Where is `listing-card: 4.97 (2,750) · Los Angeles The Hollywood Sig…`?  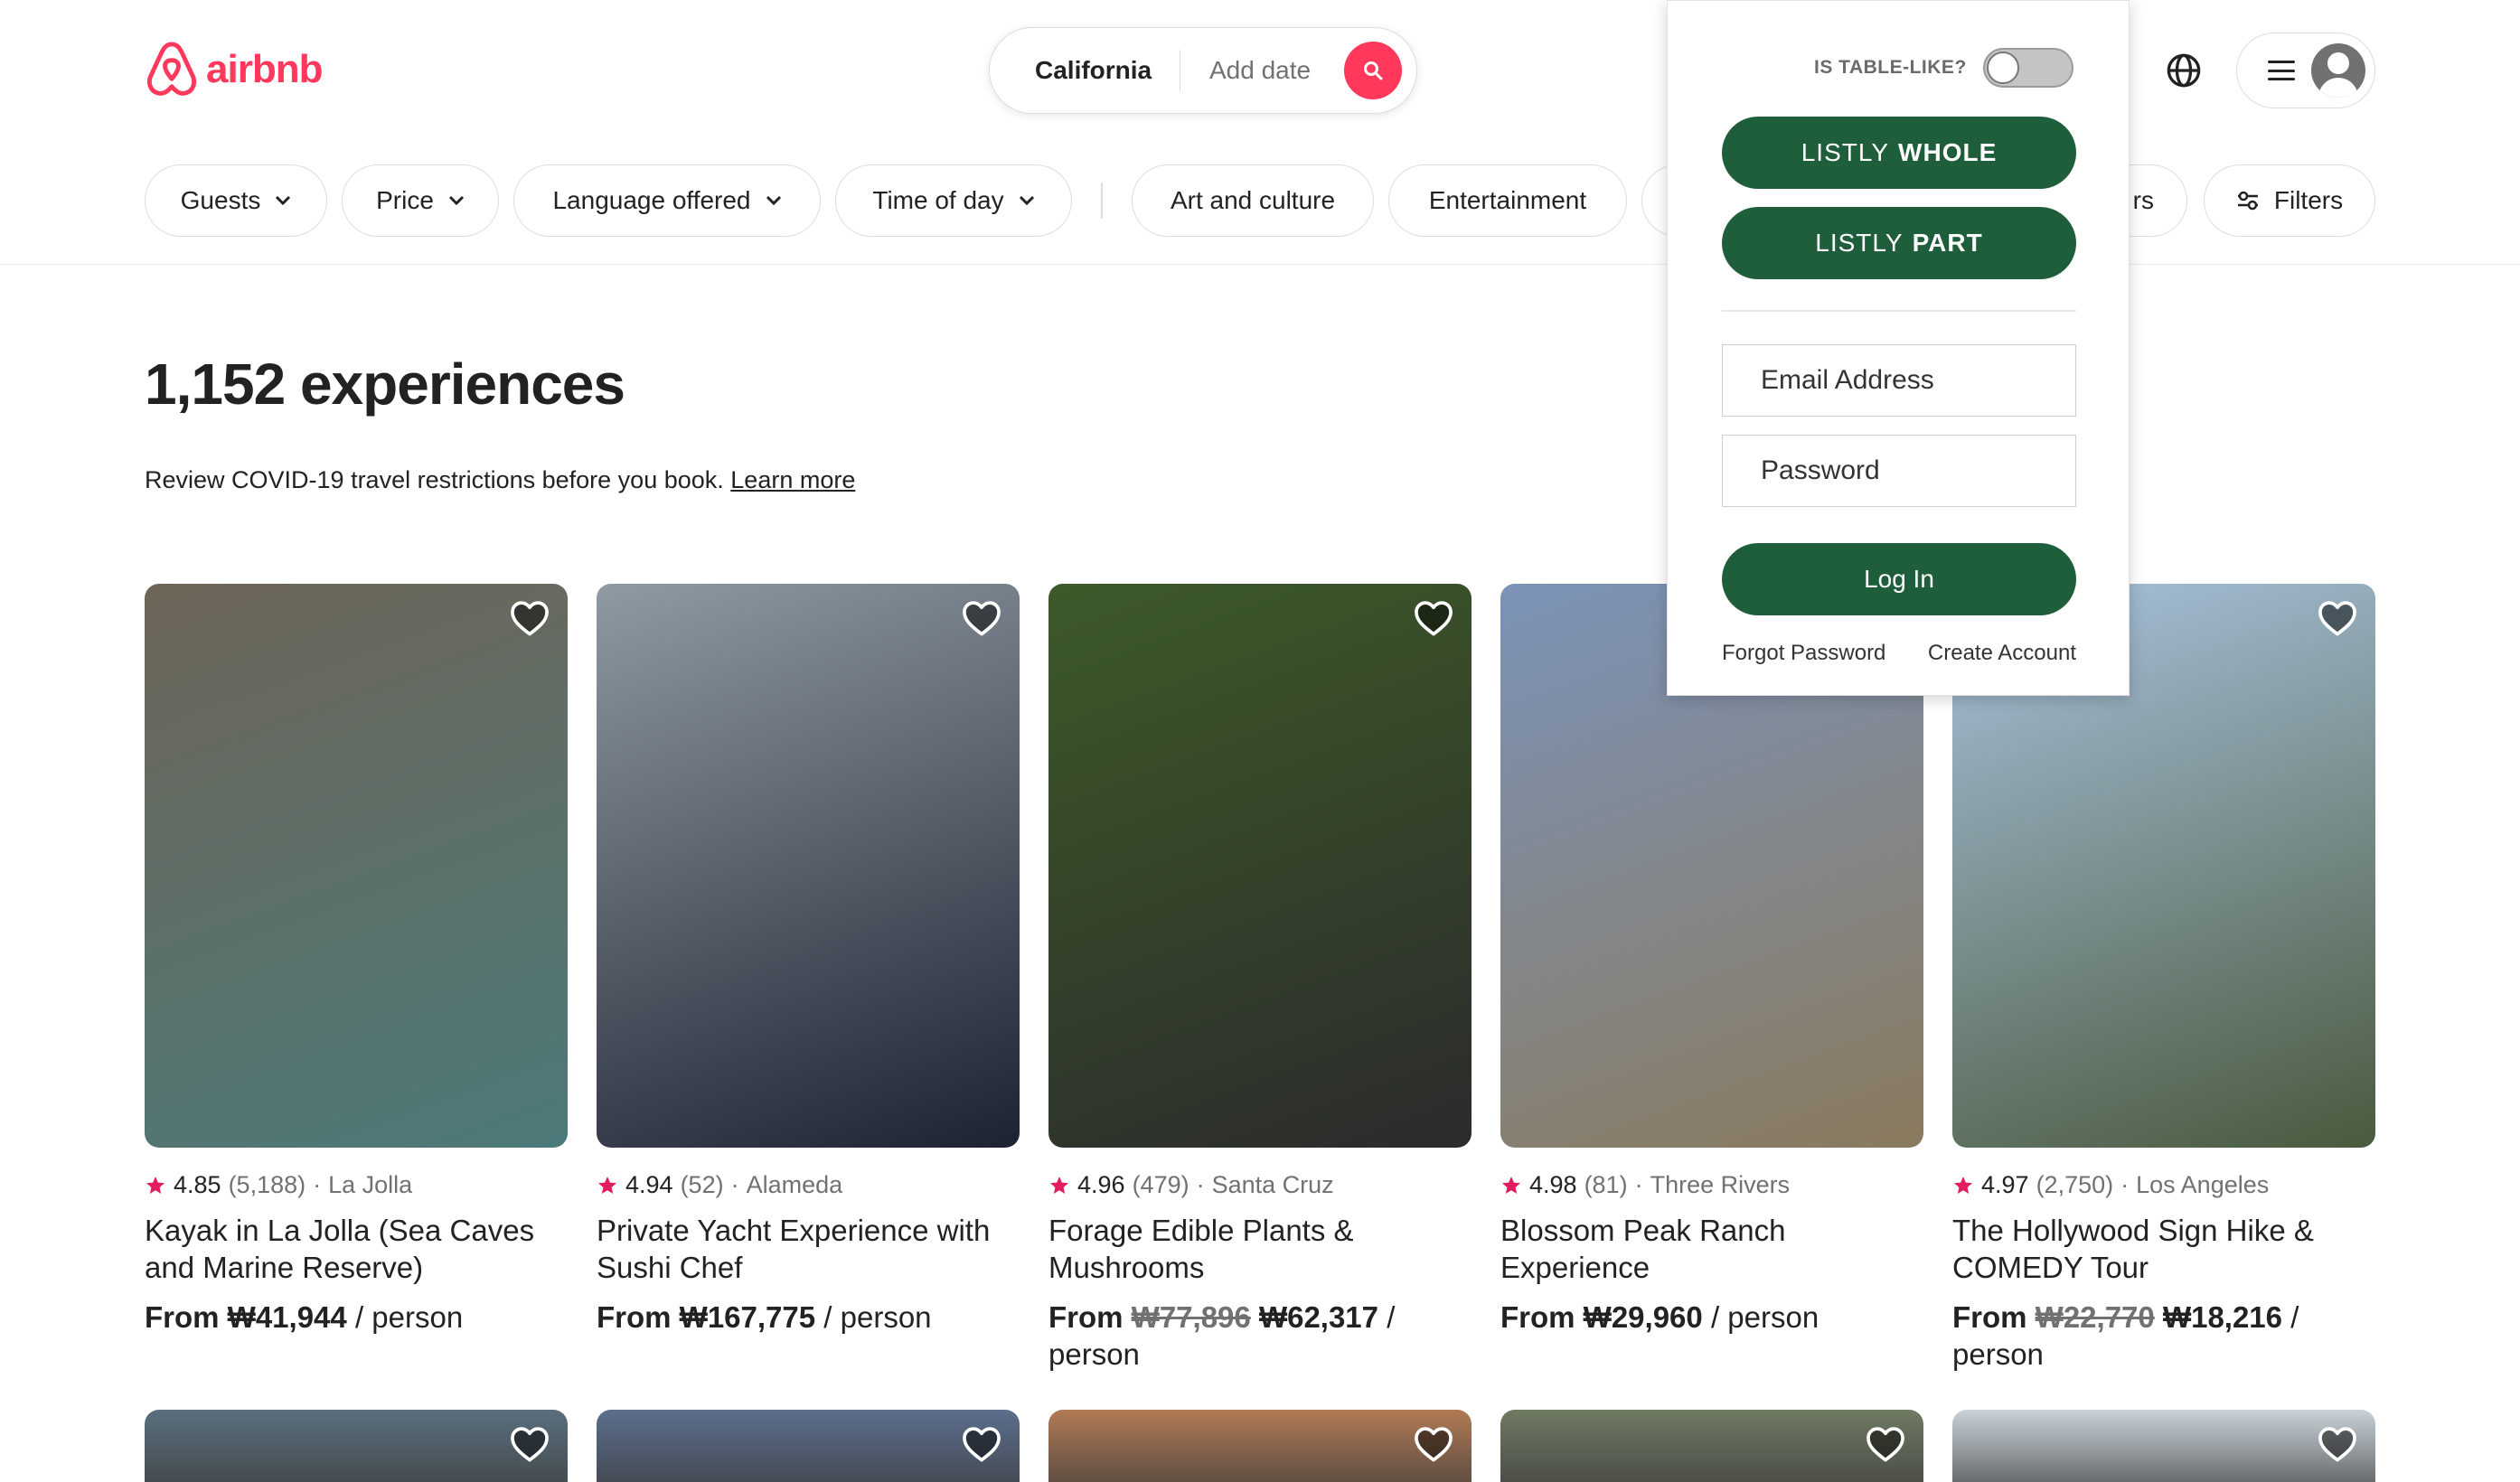
listing-card: 4.97 (2,750) · Los Angeles The Hollywood Sig… is located at coordinates (2163, 979).